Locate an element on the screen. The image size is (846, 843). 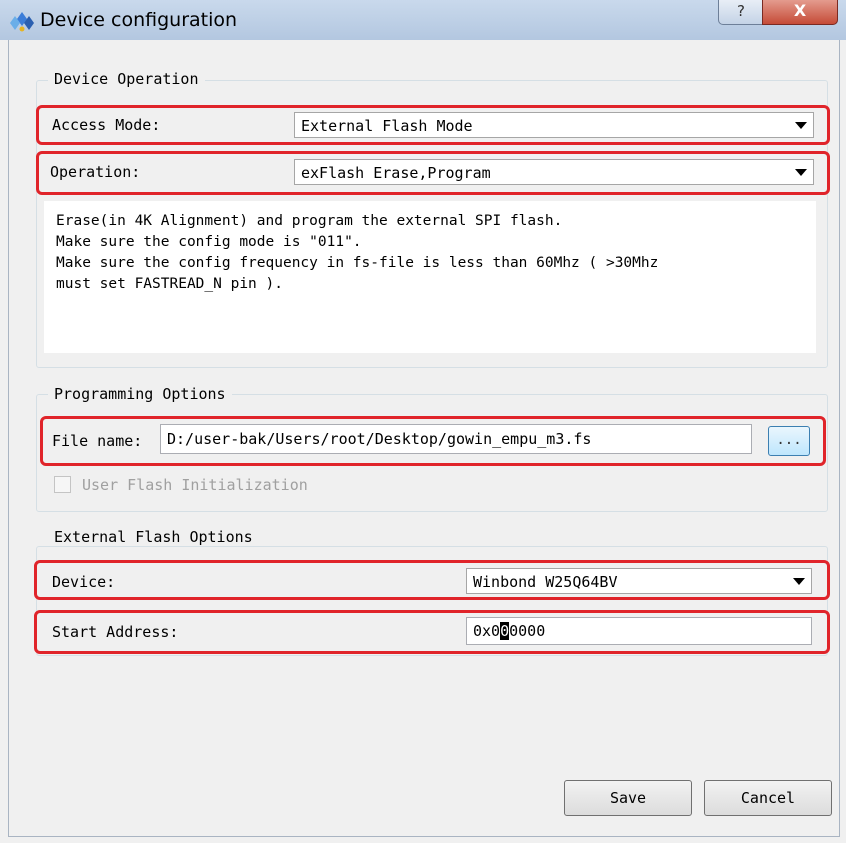
access-mode-label: Access Mode: is located at coordinates (106, 125).